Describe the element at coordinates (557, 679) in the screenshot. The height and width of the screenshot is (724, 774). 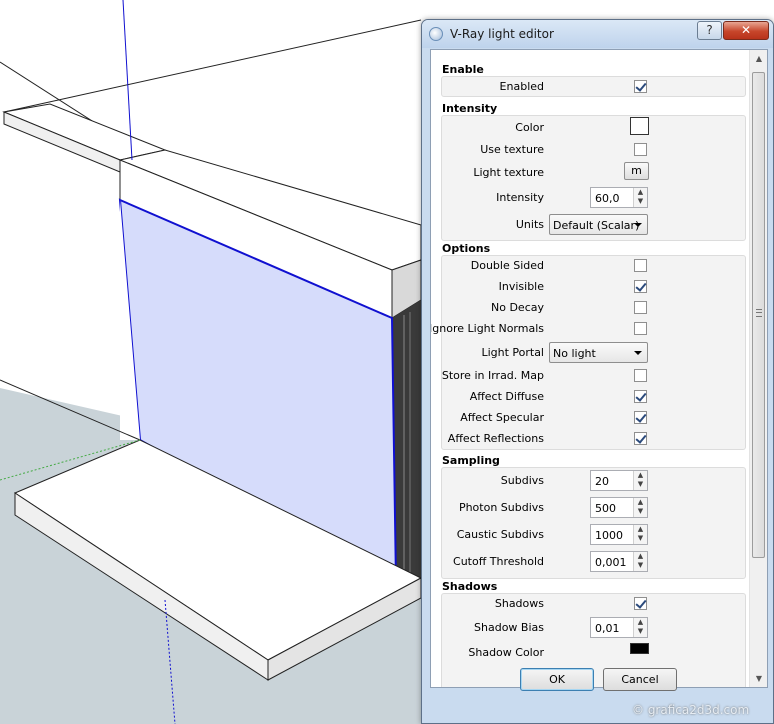
I see `ok-button: OK` at that location.